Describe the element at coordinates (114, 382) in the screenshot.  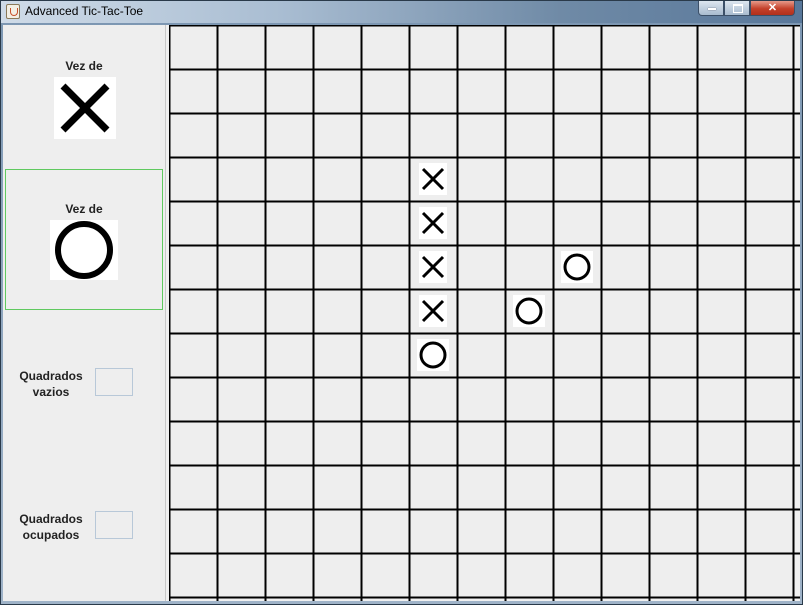
I see `empty-squares-field` at that location.